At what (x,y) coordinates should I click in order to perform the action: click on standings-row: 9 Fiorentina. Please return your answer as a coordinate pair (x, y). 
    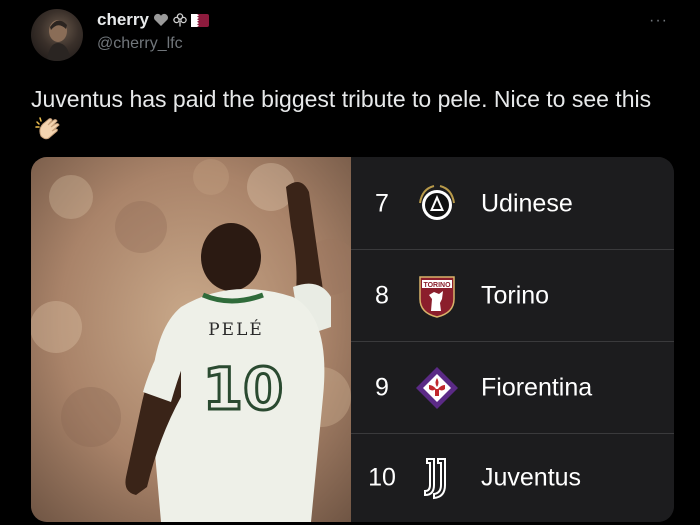
    Looking at the image, I should click on (512, 387).